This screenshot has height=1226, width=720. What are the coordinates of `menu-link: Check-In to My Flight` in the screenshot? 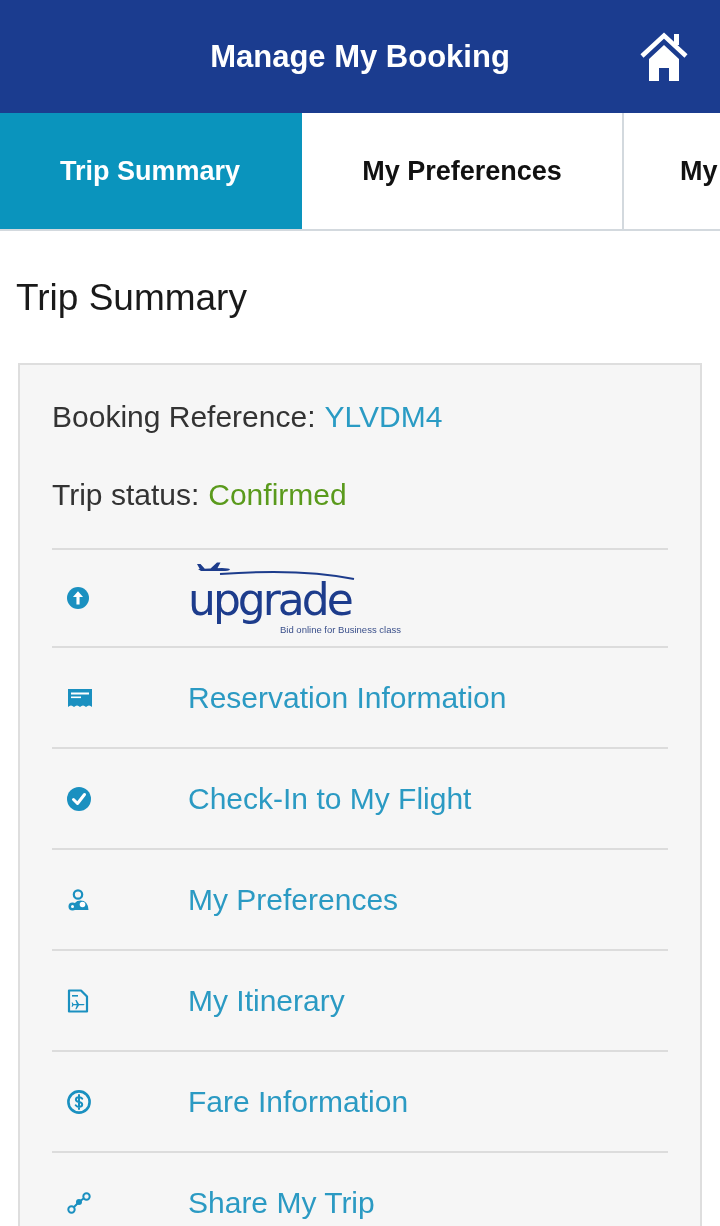 It's located at (330, 798).